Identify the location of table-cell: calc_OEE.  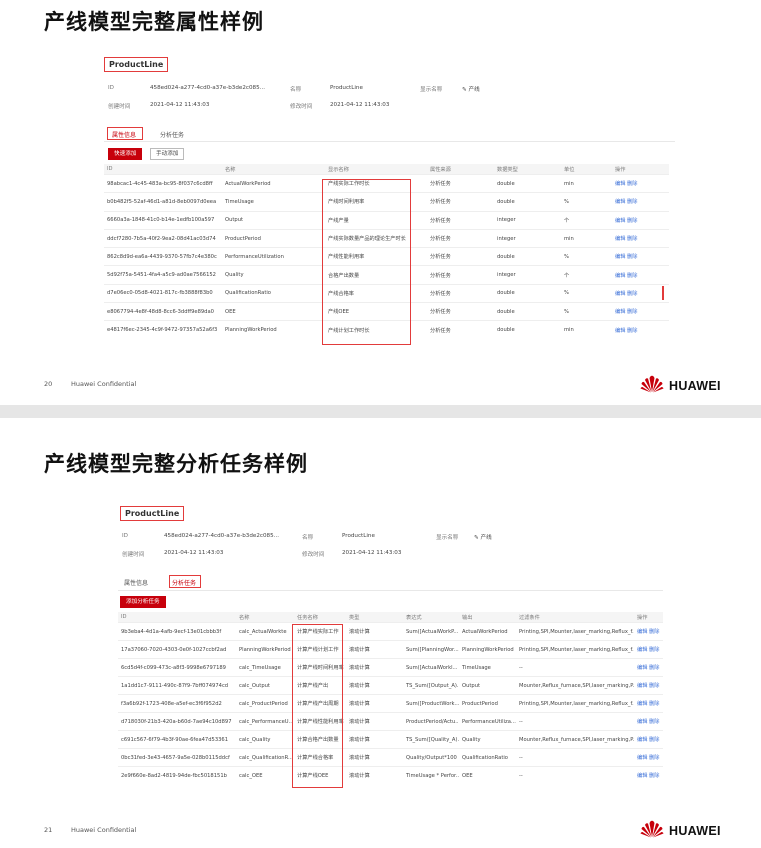
(265, 775).